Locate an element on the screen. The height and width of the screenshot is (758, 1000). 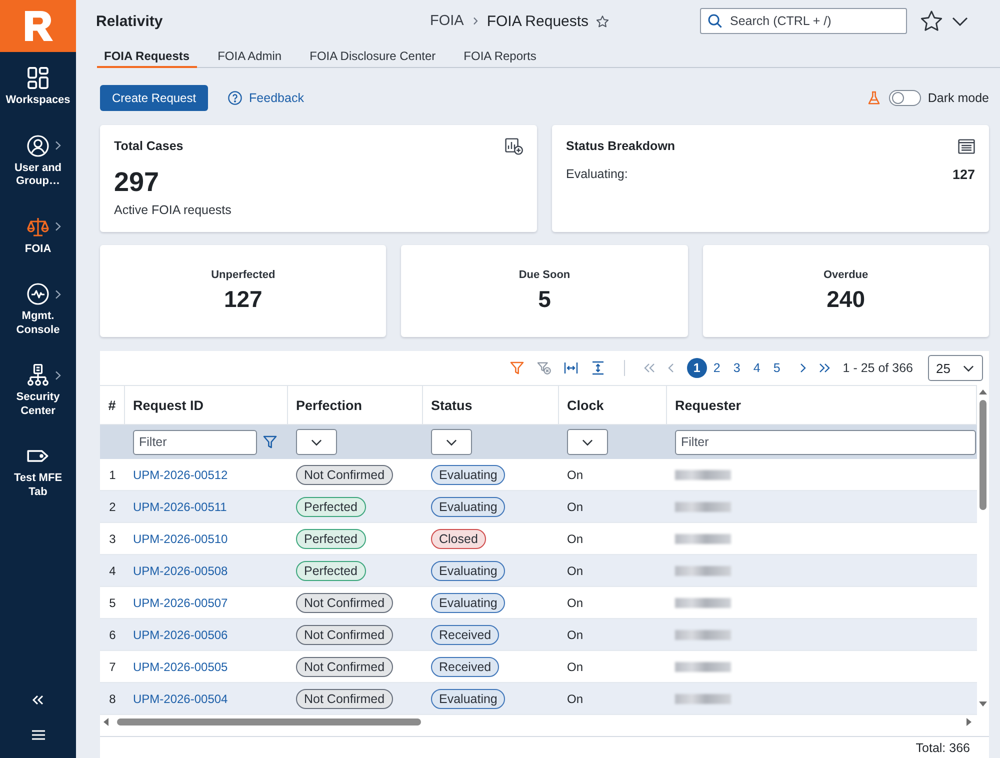
search-field: Search (CTRL + /) is located at coordinates (803, 21).